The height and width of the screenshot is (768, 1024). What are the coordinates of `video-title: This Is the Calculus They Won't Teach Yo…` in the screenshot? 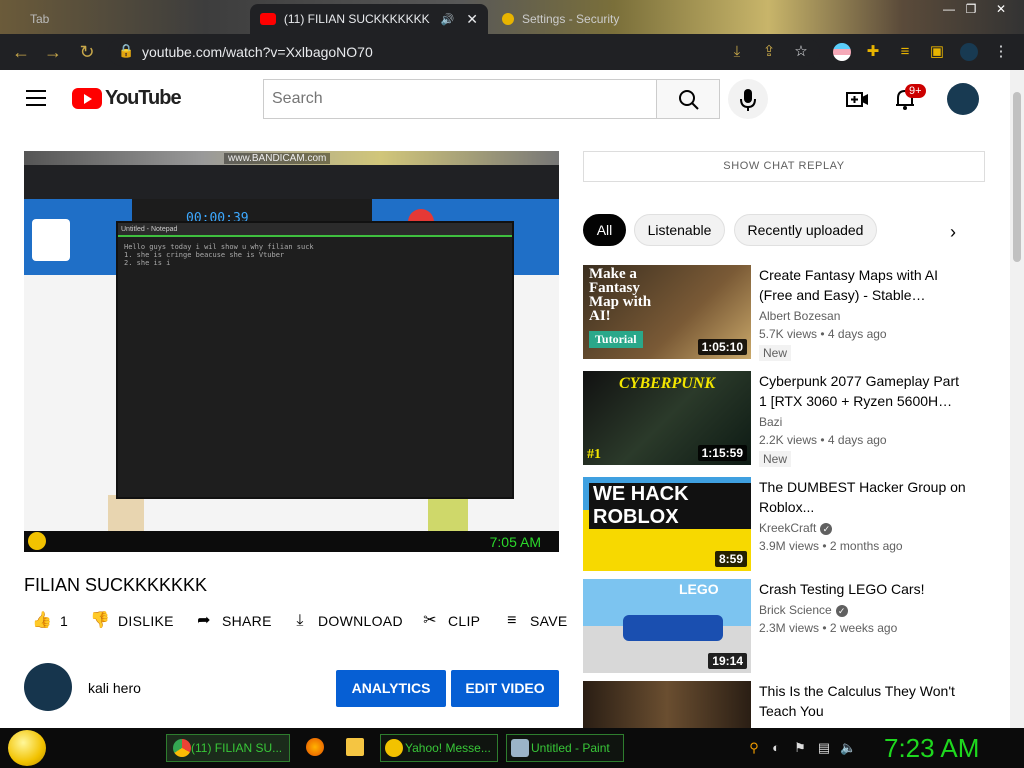 It's located at (869, 701).